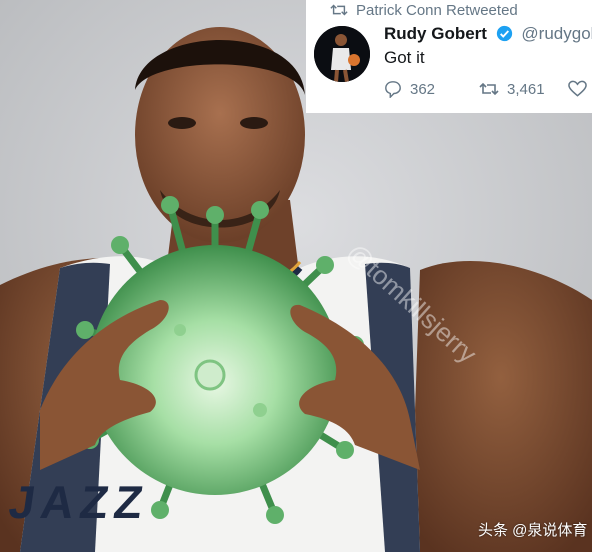 Image resolution: width=592 pixels, height=552 pixels. What do you see at coordinates (393, 89) in the screenshot?
I see `reply-icon` at bounding box center [393, 89].